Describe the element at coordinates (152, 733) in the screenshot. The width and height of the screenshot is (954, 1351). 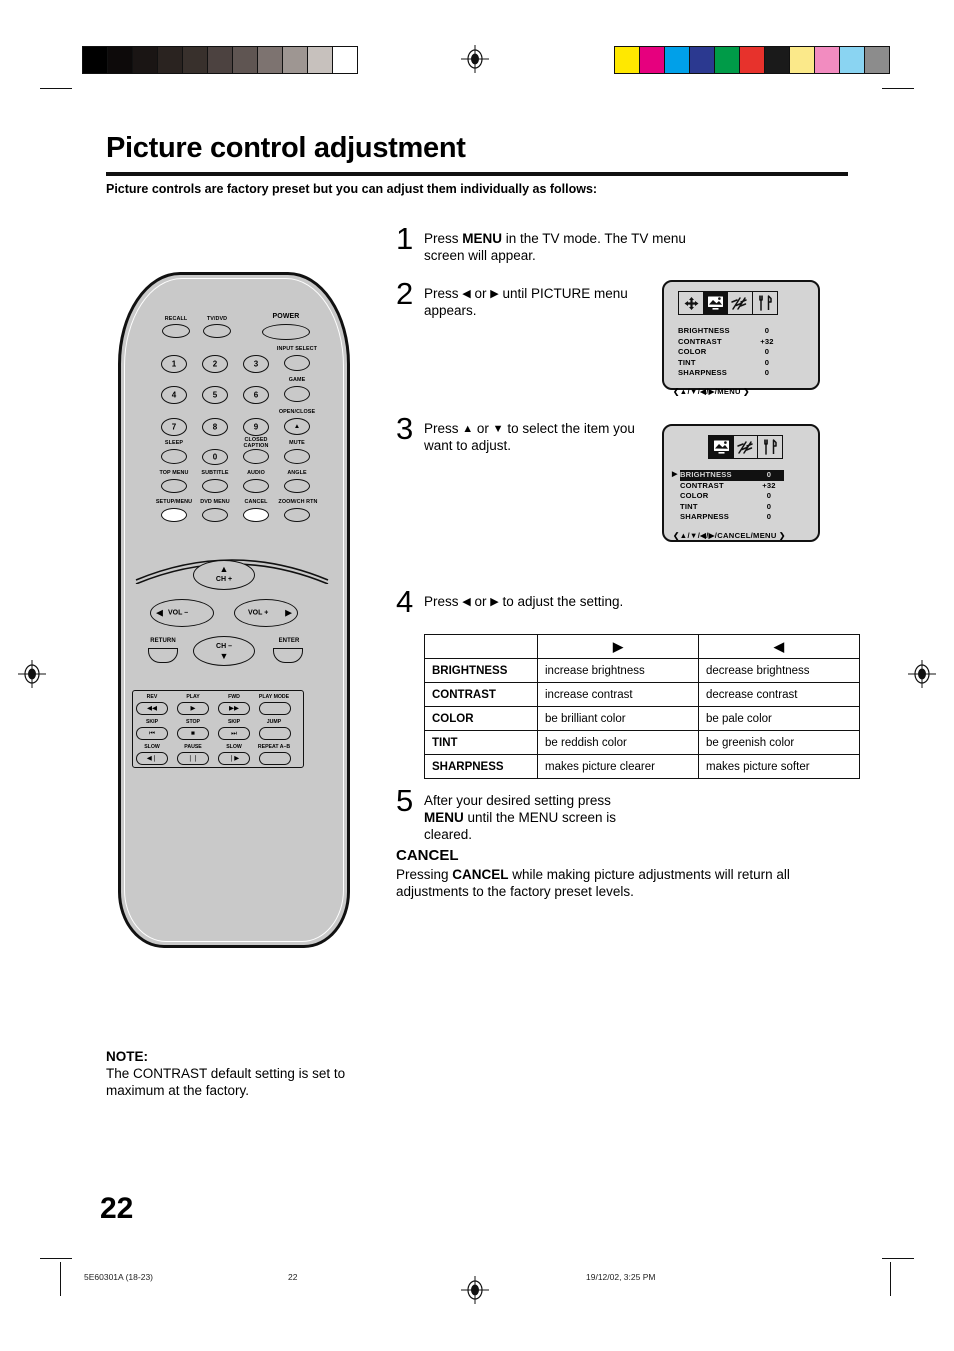
I see `skip-back-button: ⏮` at that location.